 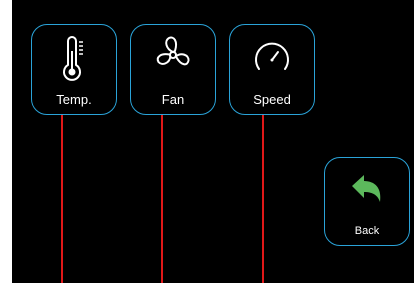 I want to click on fan-label: Fan, so click(x=173, y=99).